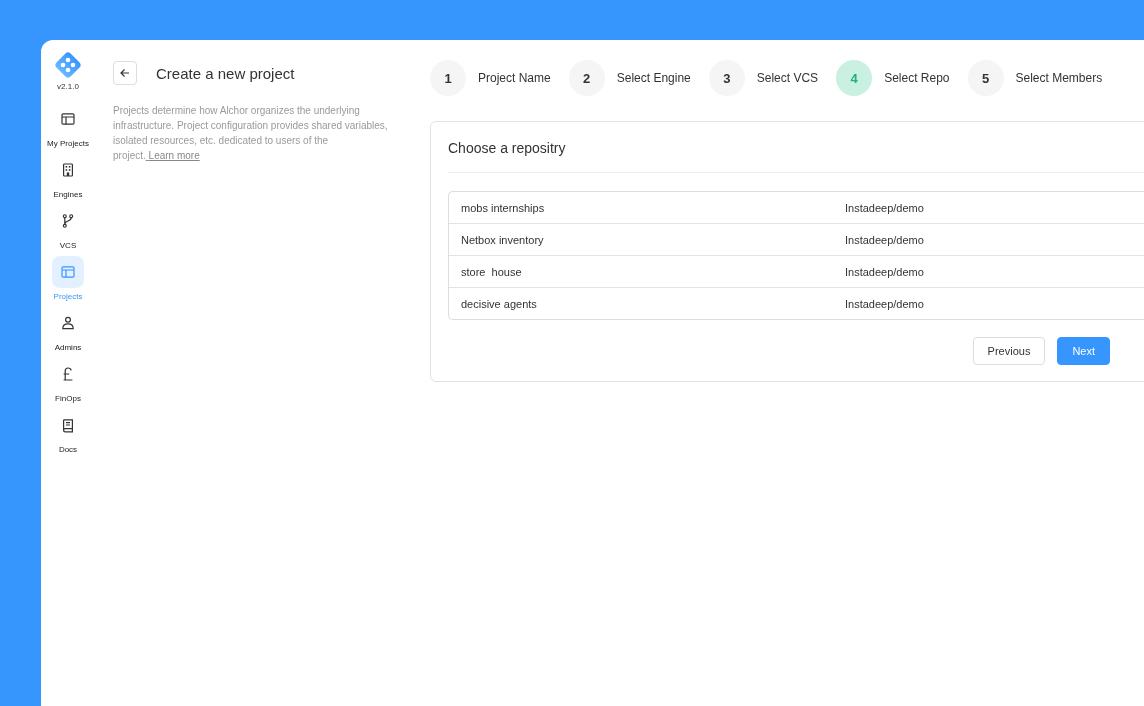 This screenshot has height=706, width=1144. Describe the element at coordinates (225, 73) in the screenshot. I see `page-title: Create a new project` at that location.